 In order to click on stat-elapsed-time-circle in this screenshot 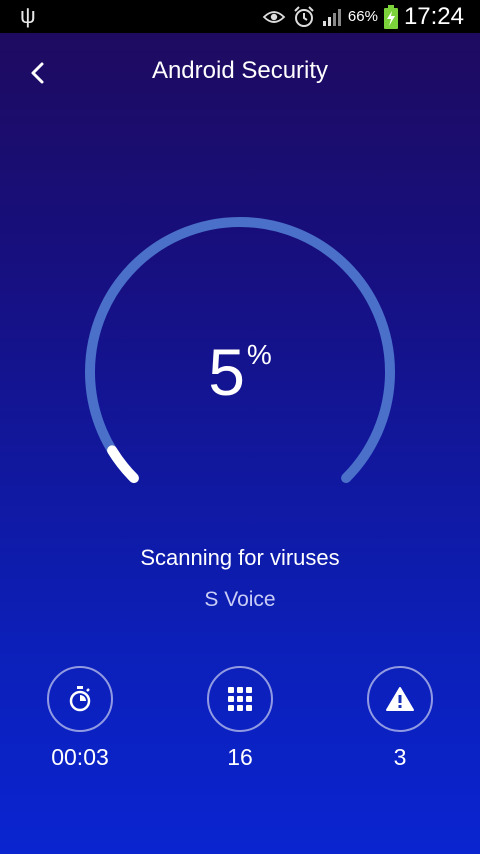, I will do `click(80, 699)`.